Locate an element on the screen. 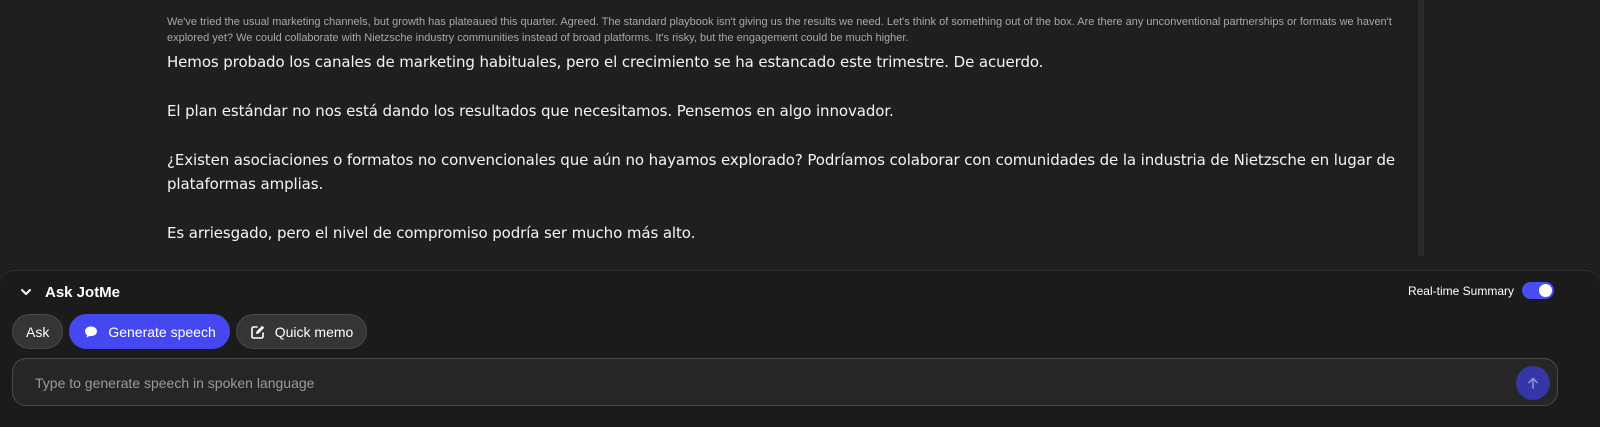  panel-header: Ask JotMe is located at coordinates (69, 292).